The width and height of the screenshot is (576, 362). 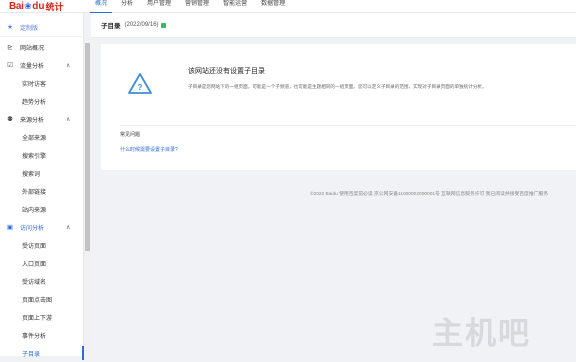 What do you see at coordinates (42, 27) in the screenshot?
I see `sidebar-item-custom: ★ 定制版` at bounding box center [42, 27].